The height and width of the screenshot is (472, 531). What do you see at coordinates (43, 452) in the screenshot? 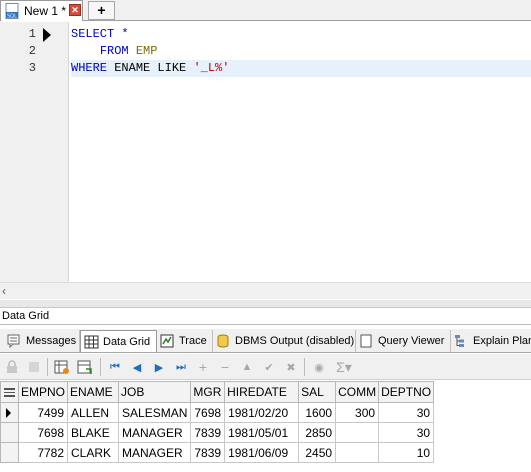
I see `cell-empno: 7782` at bounding box center [43, 452].